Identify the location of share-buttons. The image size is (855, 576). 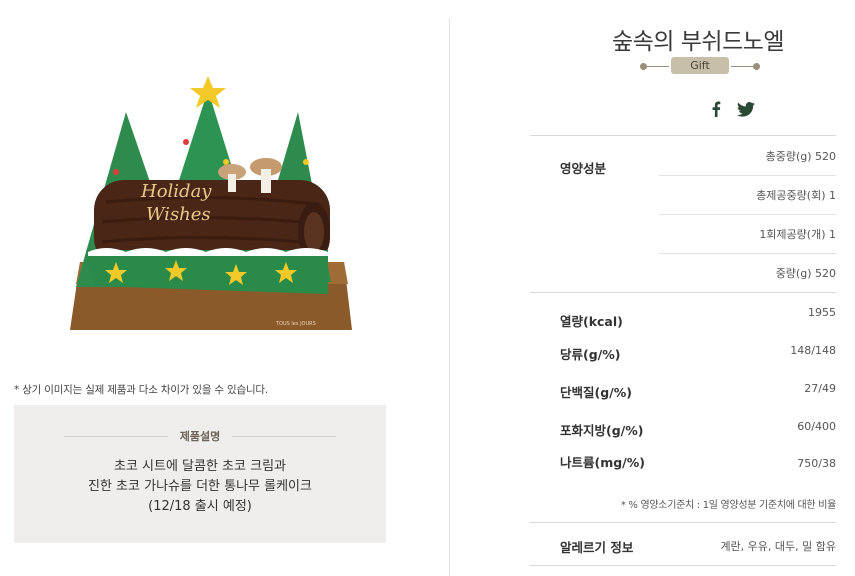
(731, 109).